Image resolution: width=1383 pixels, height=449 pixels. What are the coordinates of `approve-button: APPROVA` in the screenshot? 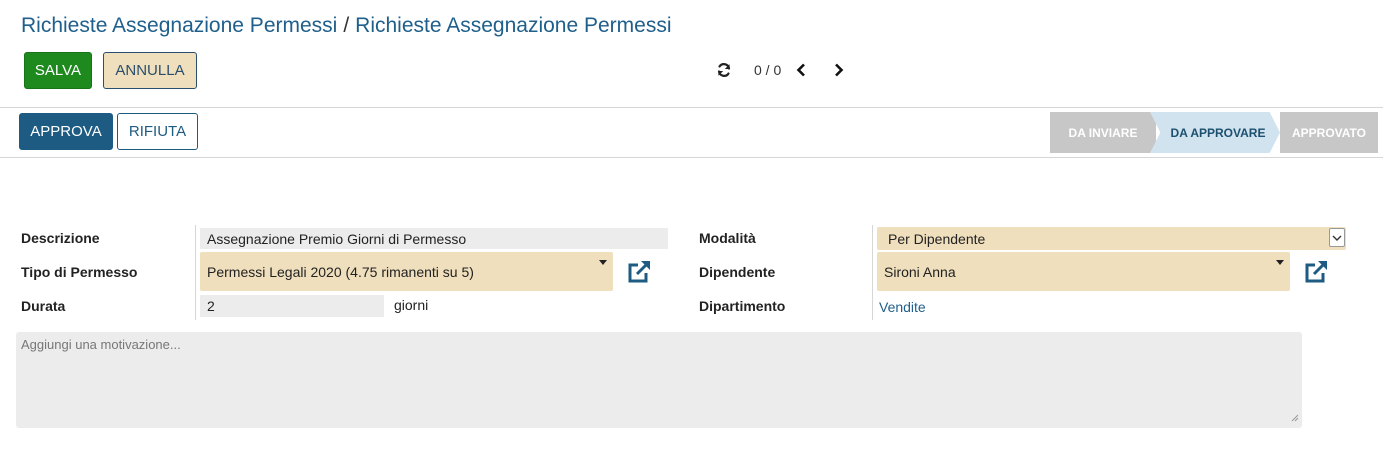 It's located at (66, 131).